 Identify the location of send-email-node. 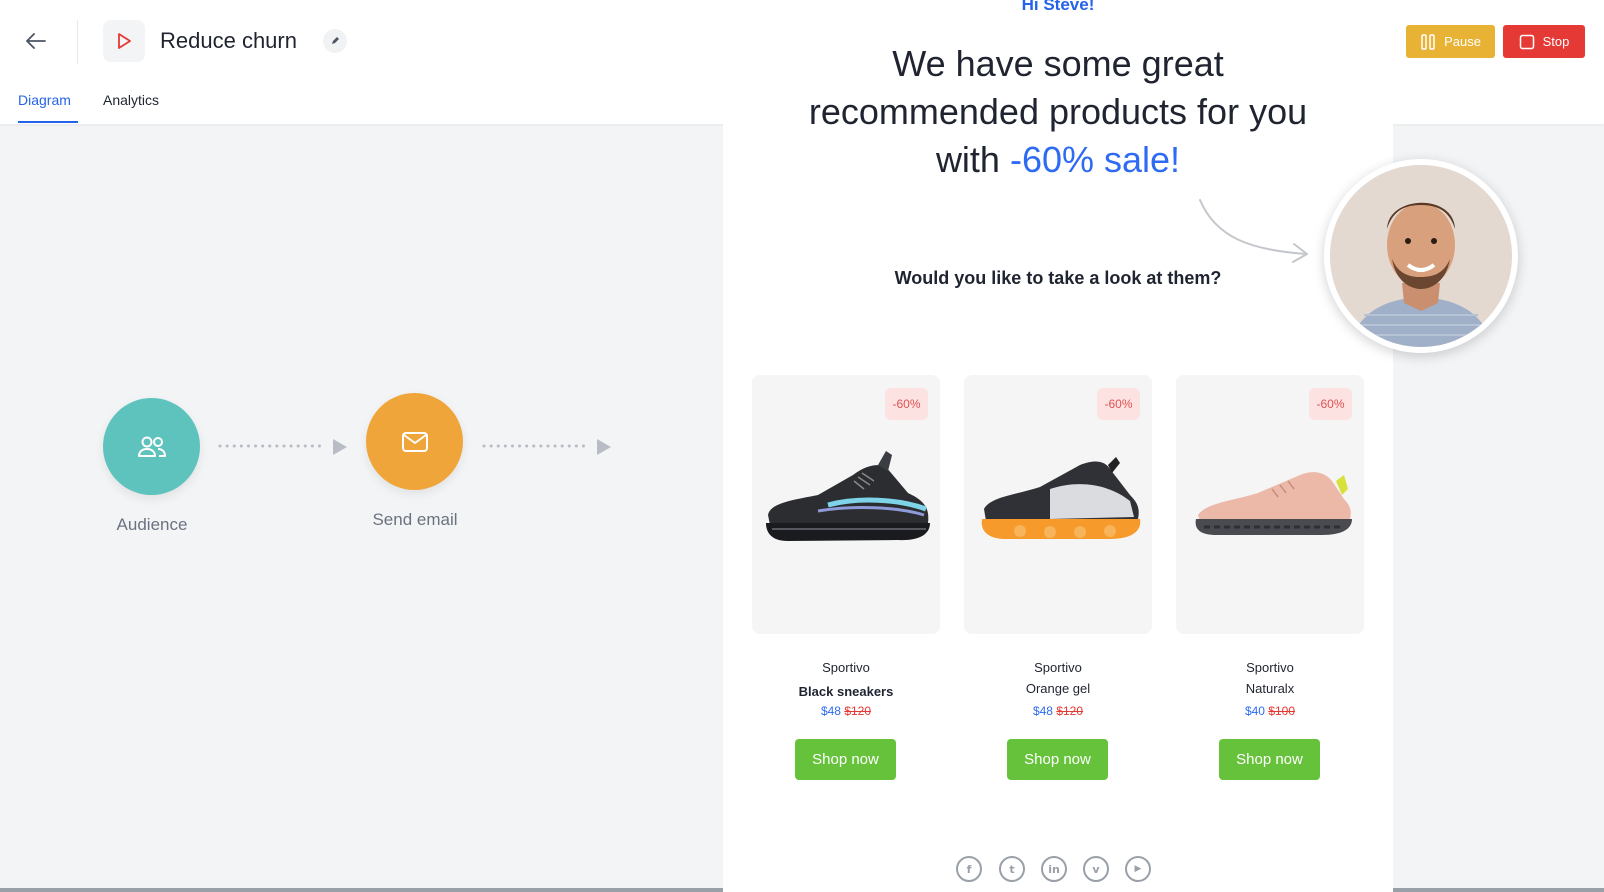
(414, 441).